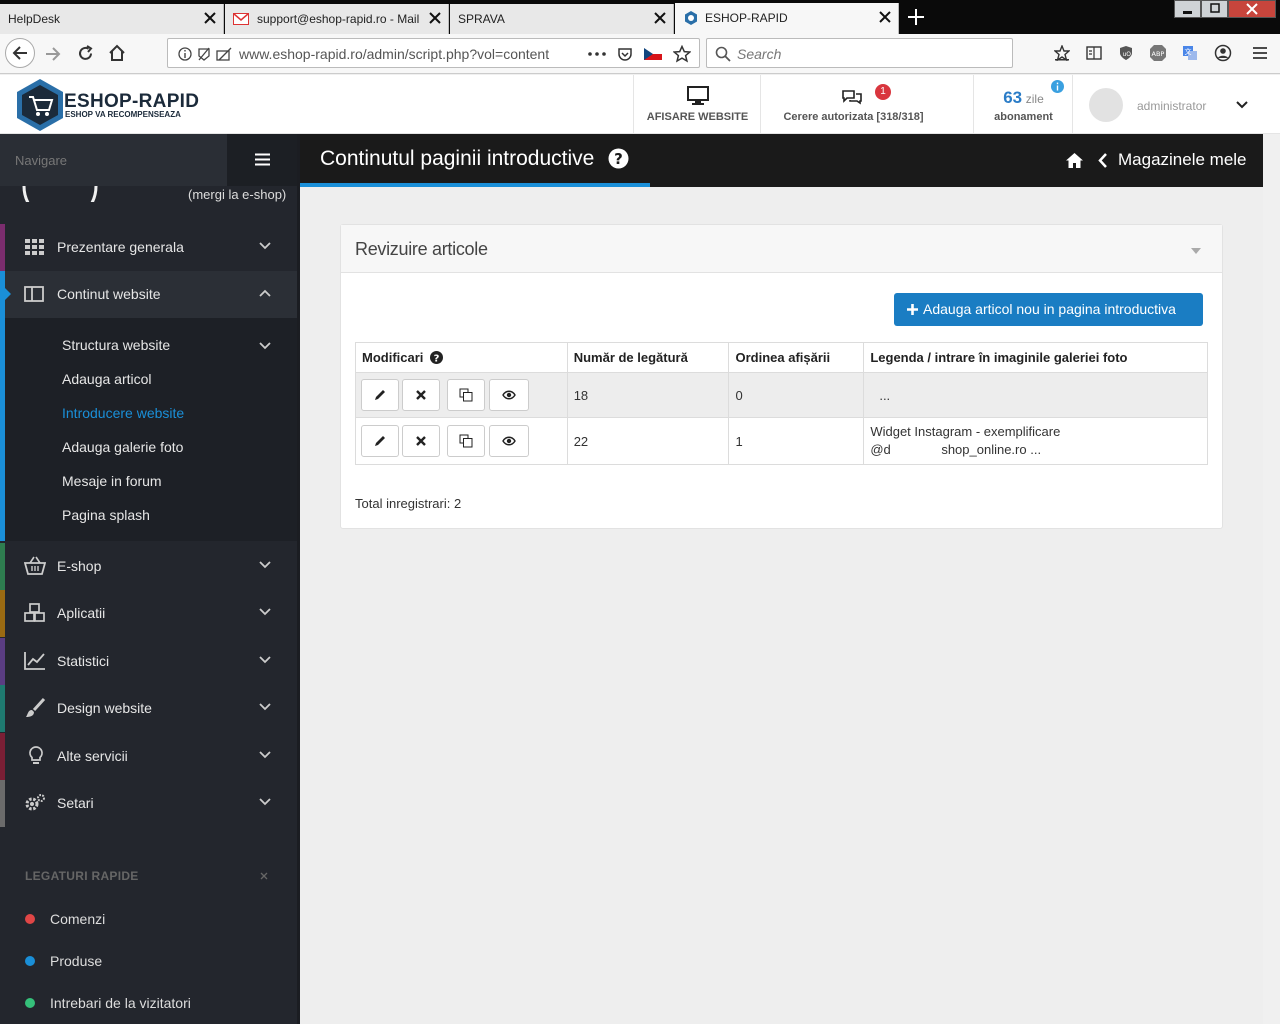 This screenshot has width=1280, height=1024. Describe the element at coordinates (237, 194) in the screenshot. I see `eshop-link: (mergi la e-shop)` at that location.